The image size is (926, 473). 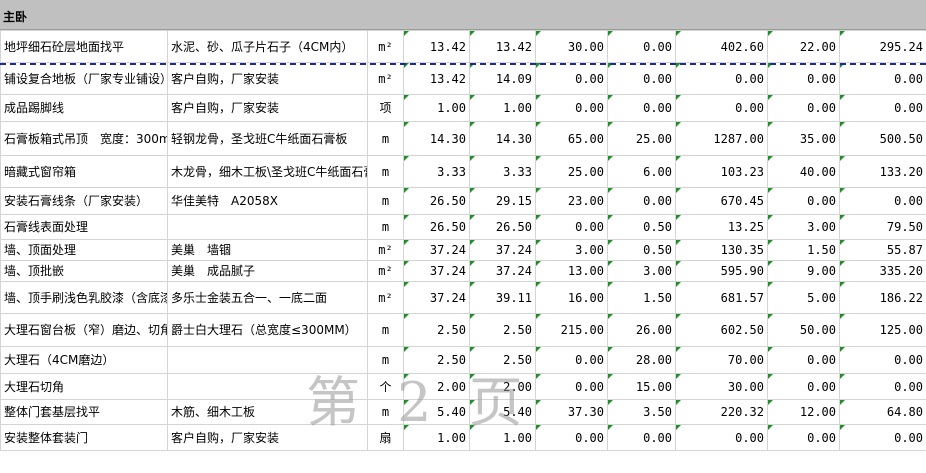 What do you see at coordinates (502, 297) in the screenshot?
I see `value-cell-c2: 39.11` at bounding box center [502, 297].